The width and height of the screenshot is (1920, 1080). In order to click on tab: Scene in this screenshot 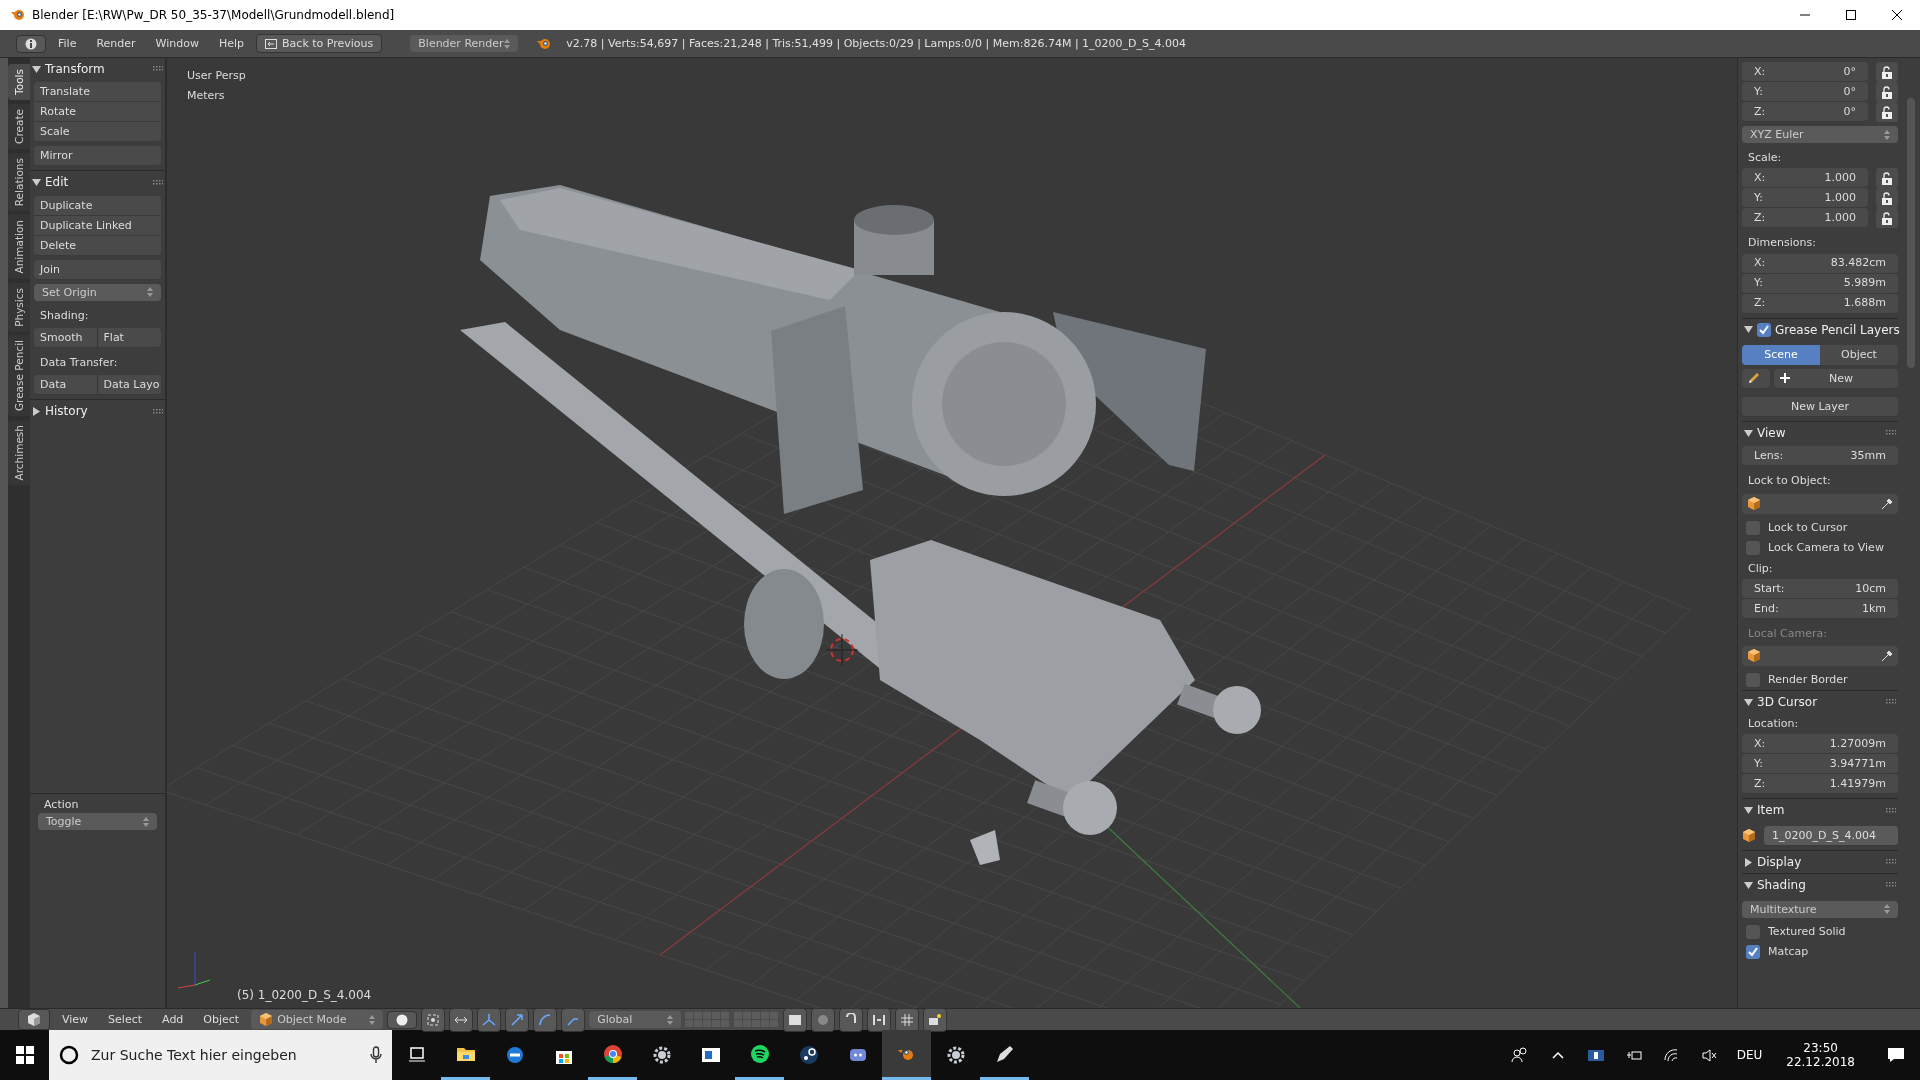, I will do `click(1781, 354)`.